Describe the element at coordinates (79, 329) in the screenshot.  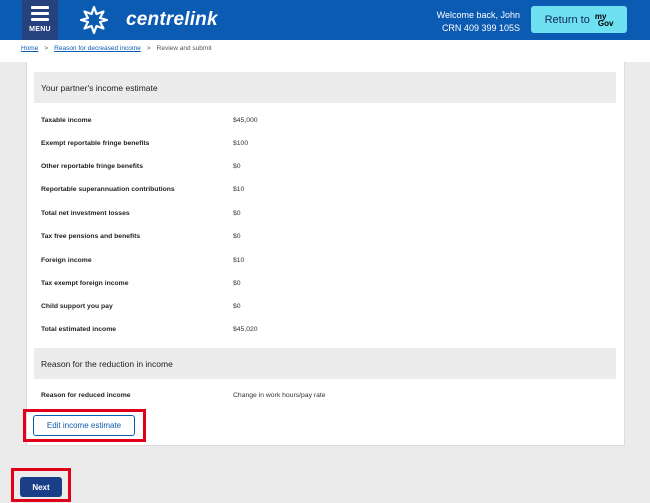
I see `total-income-label: Total estimated income` at that location.